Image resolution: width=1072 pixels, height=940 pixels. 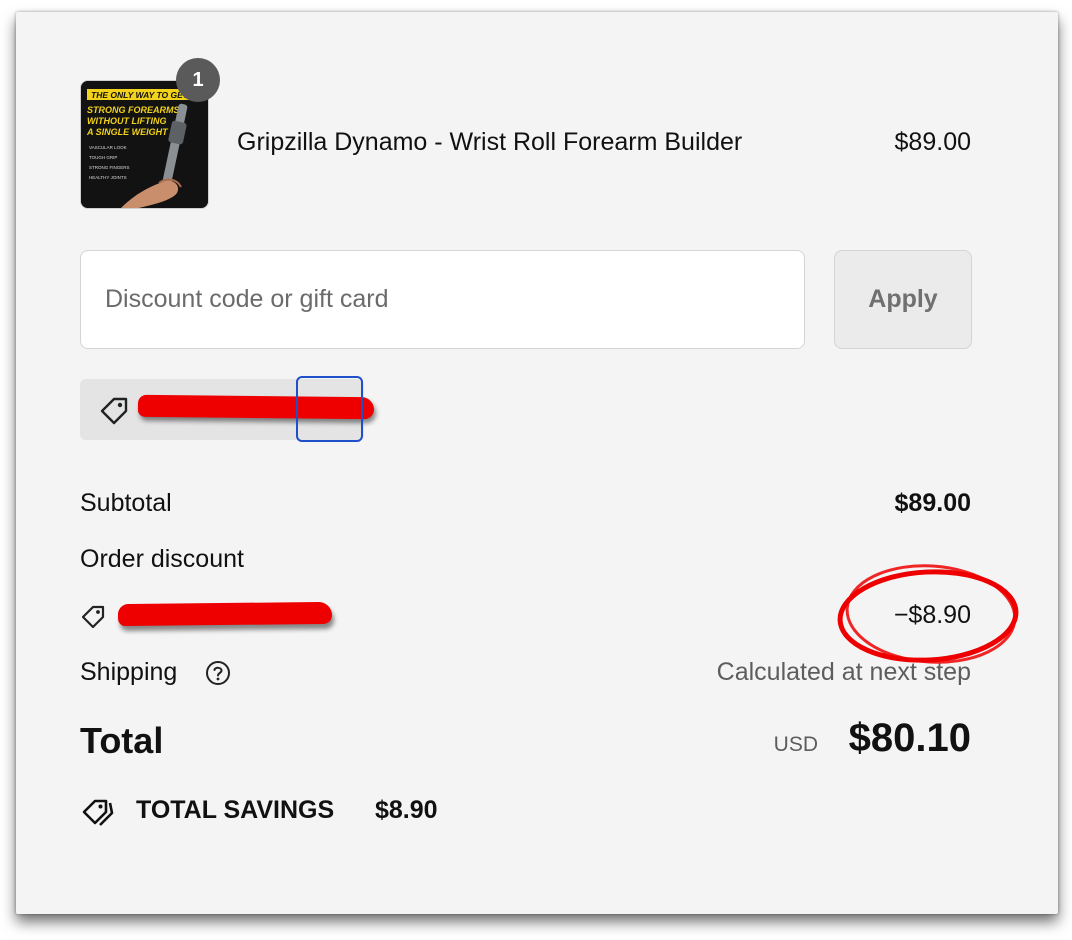 I want to click on image-line-2: STRONG FOREARMS, so click(x=133, y=110).